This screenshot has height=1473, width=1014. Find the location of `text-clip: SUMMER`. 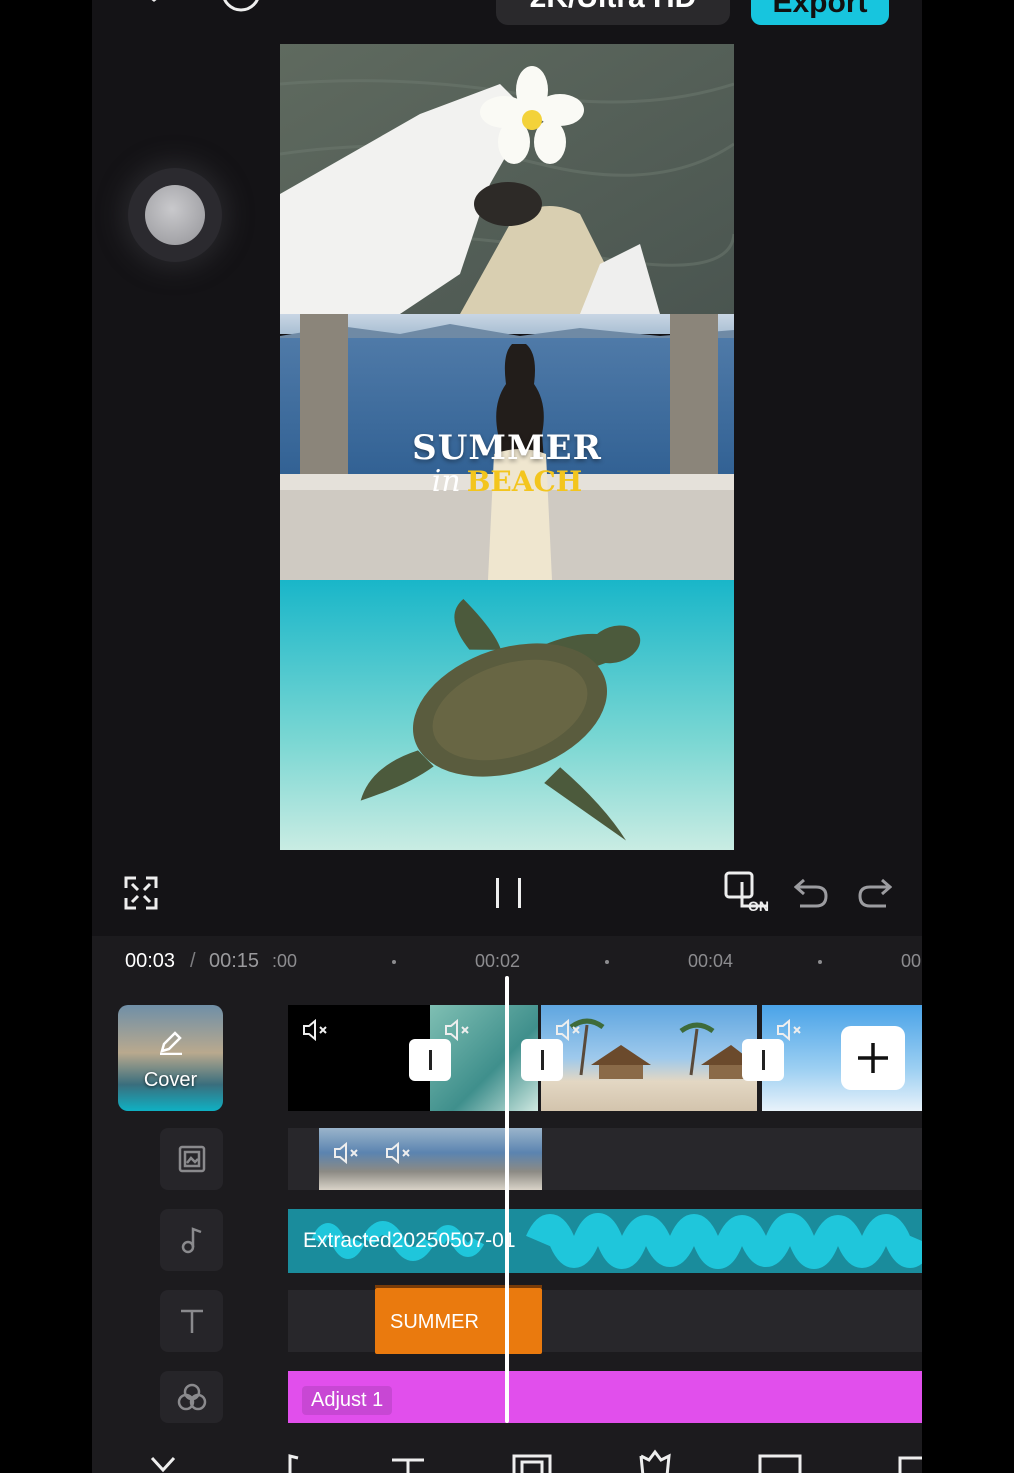

text-clip: SUMMER is located at coordinates (458, 1319).